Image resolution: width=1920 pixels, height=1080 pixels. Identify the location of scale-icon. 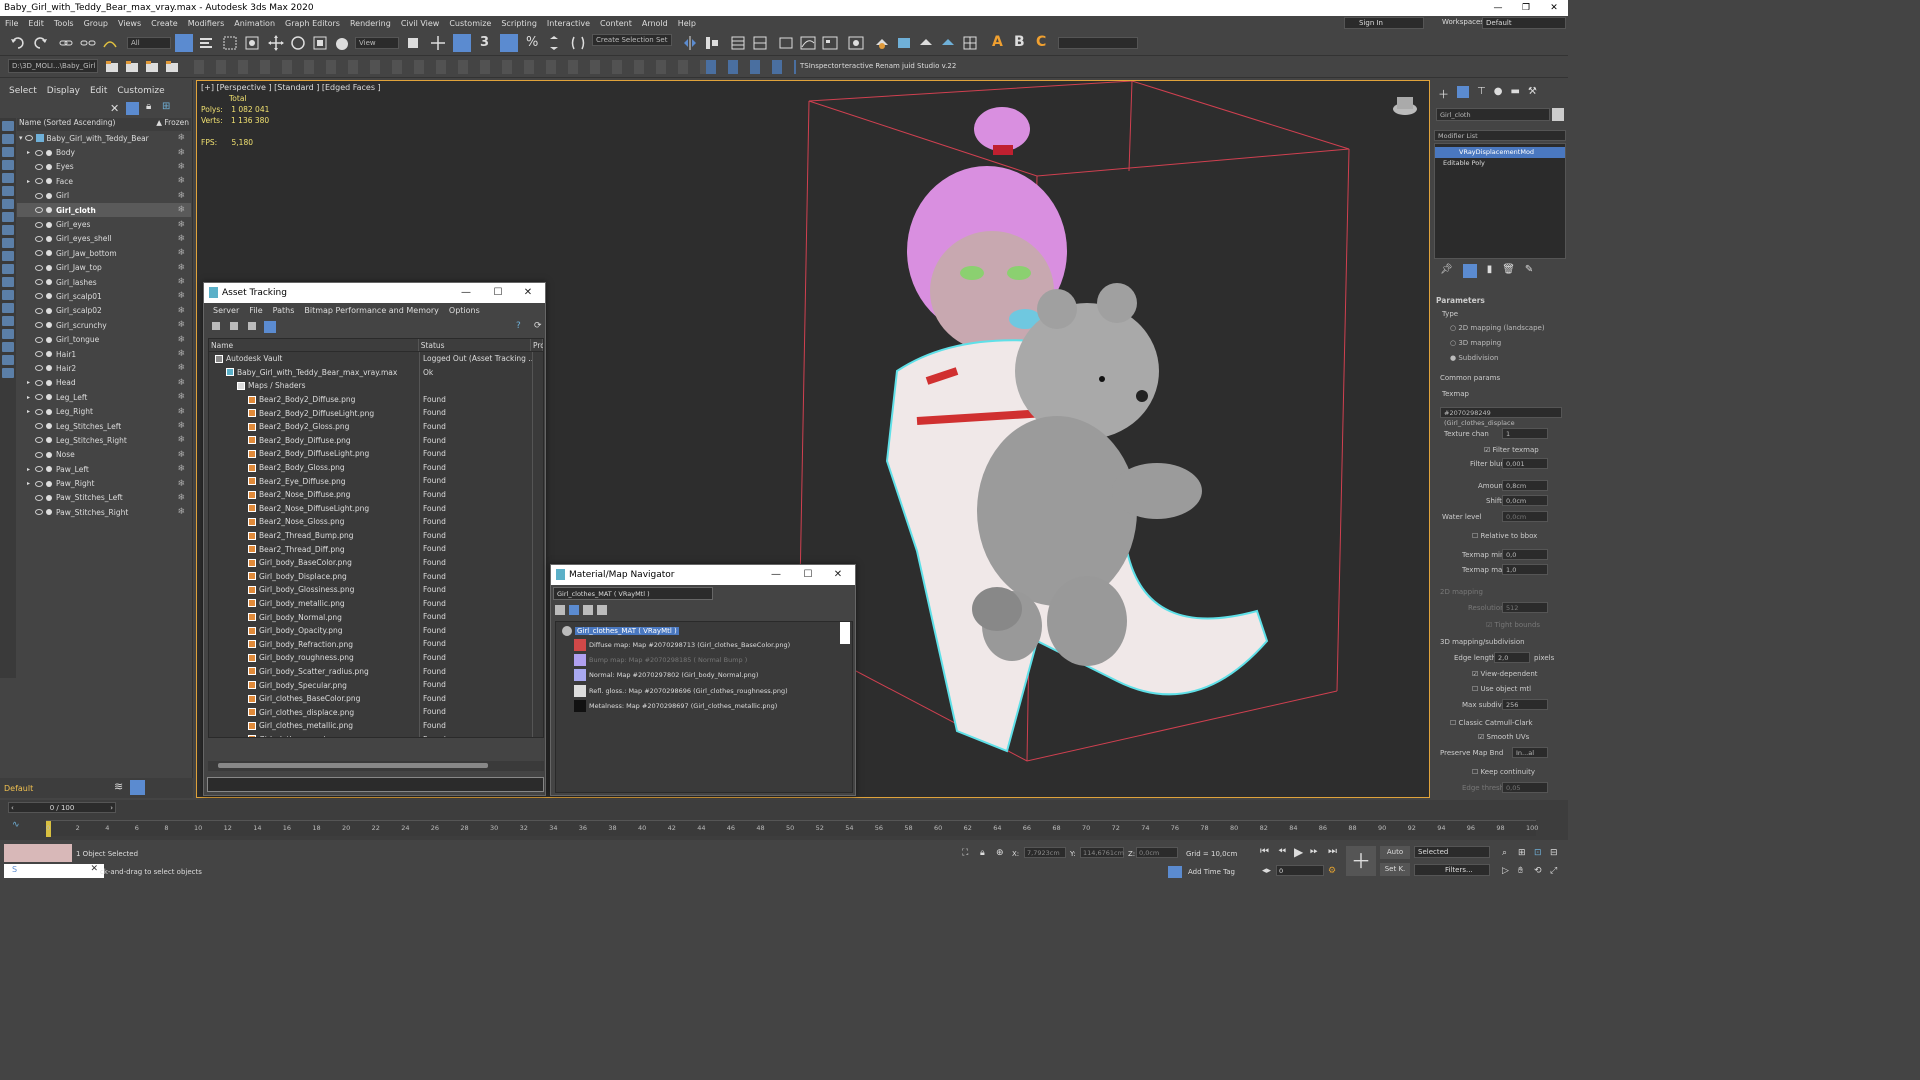
(320, 43).